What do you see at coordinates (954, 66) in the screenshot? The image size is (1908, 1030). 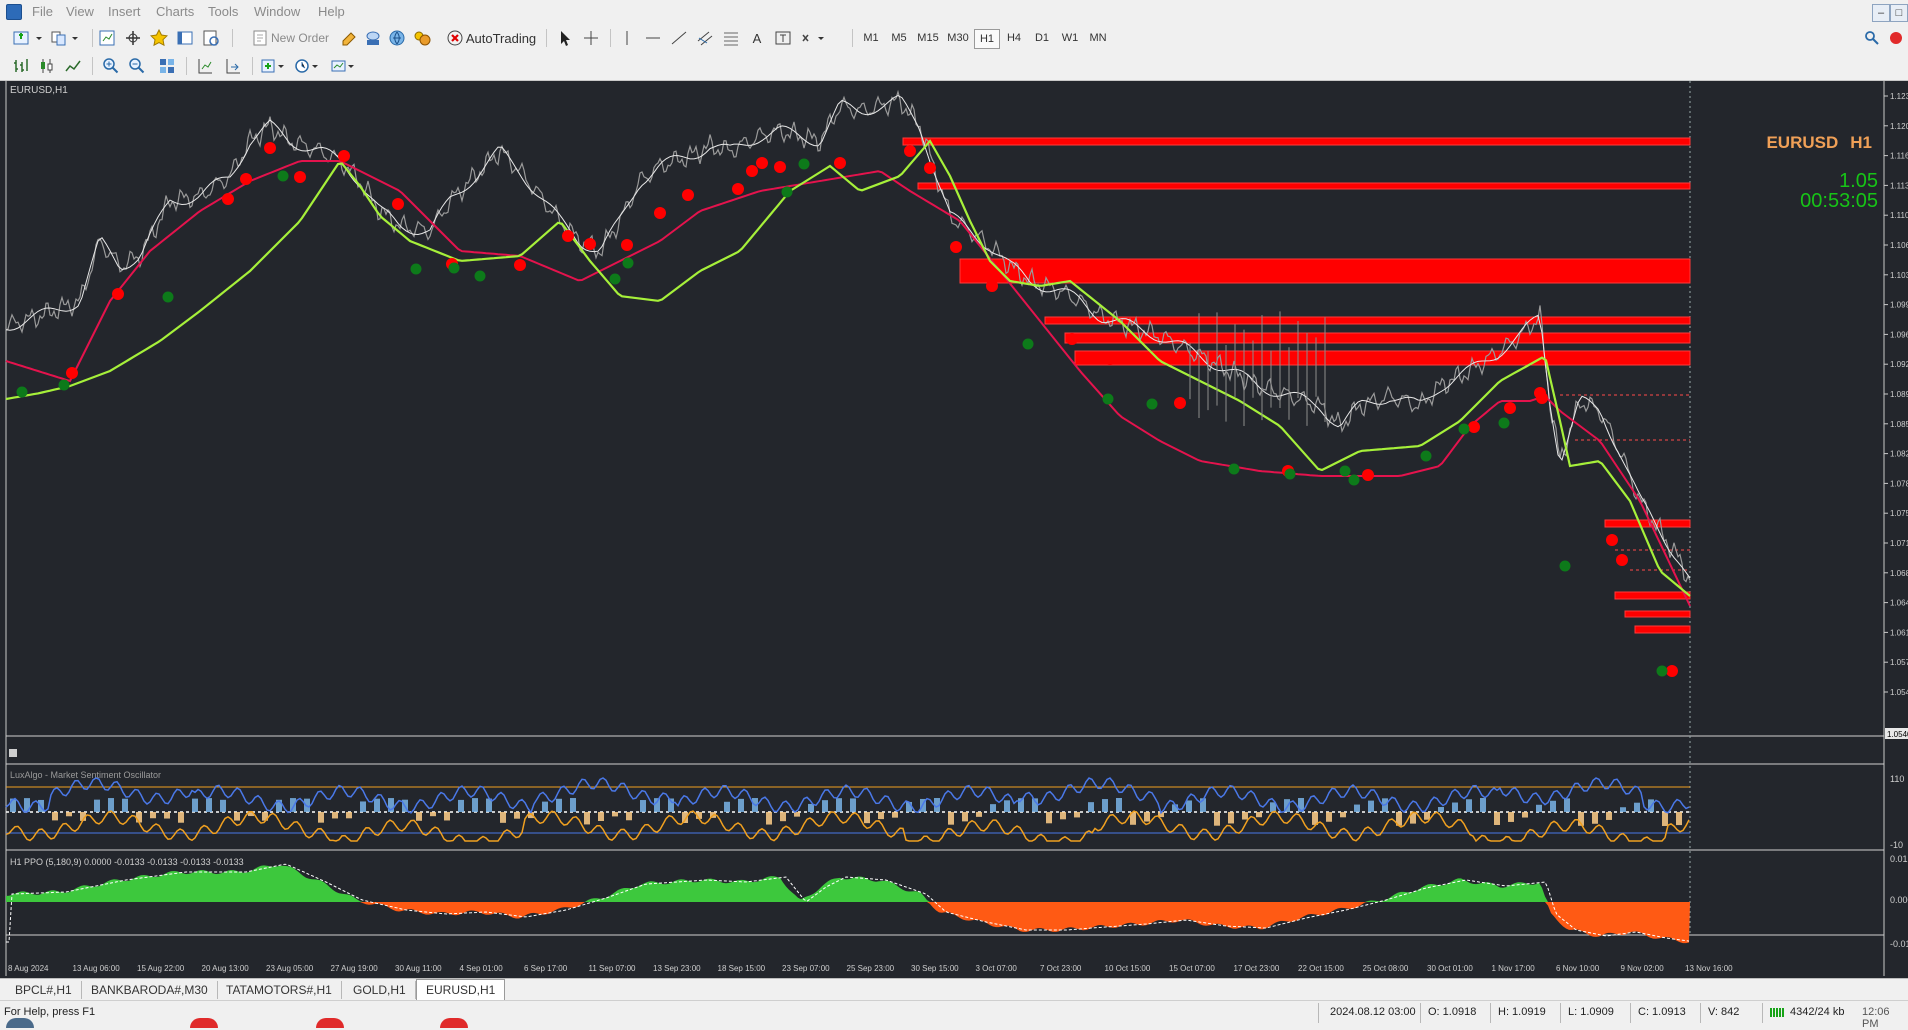 I see `charts-toolbar` at bounding box center [954, 66].